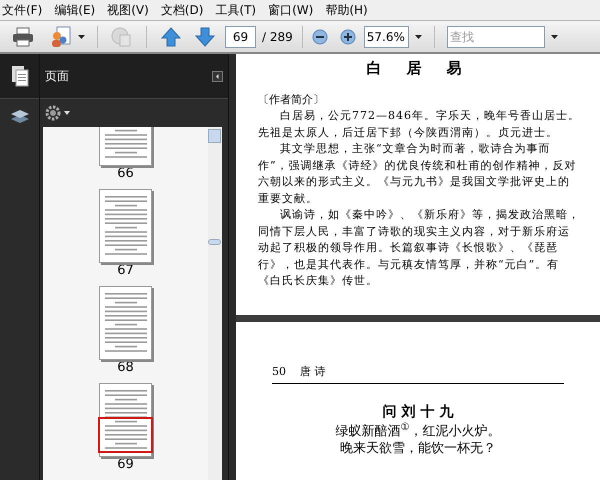 The image size is (600, 480). Describe the element at coordinates (419, 68) in the screenshot. I see `page-title: 白 居 易` at that location.